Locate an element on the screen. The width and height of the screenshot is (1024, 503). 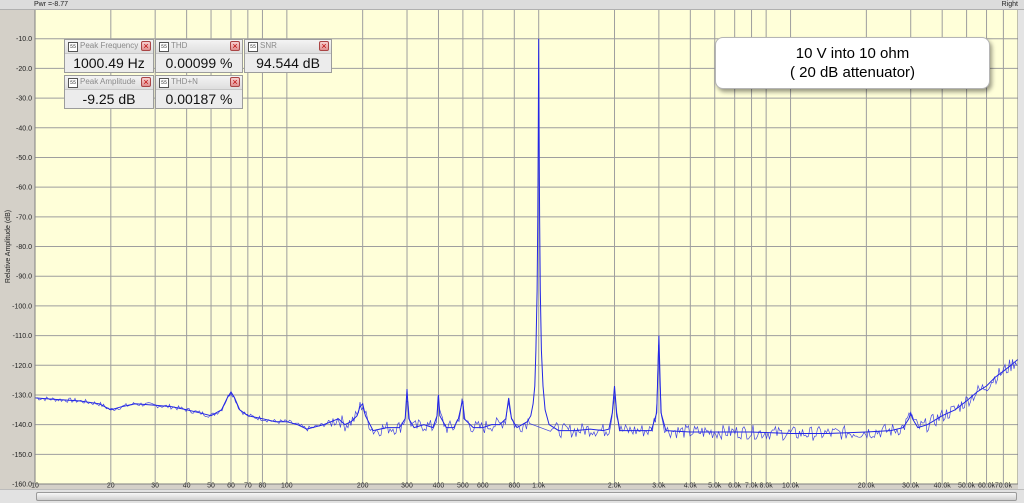
widget-header: 55 SNR × is located at coordinates (288, 47).